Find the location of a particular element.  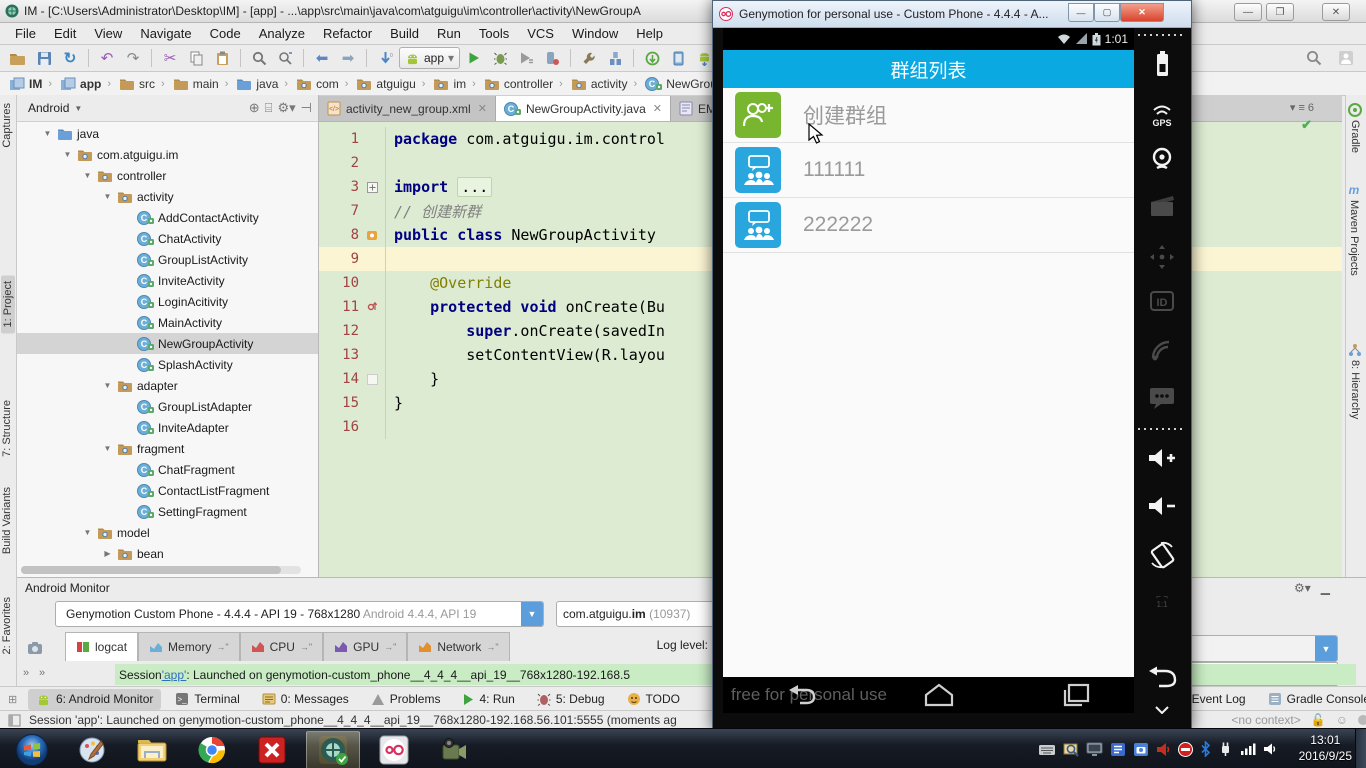

toolwindow-gradle-console: Gradle Console is located at coordinates (1313, 699).